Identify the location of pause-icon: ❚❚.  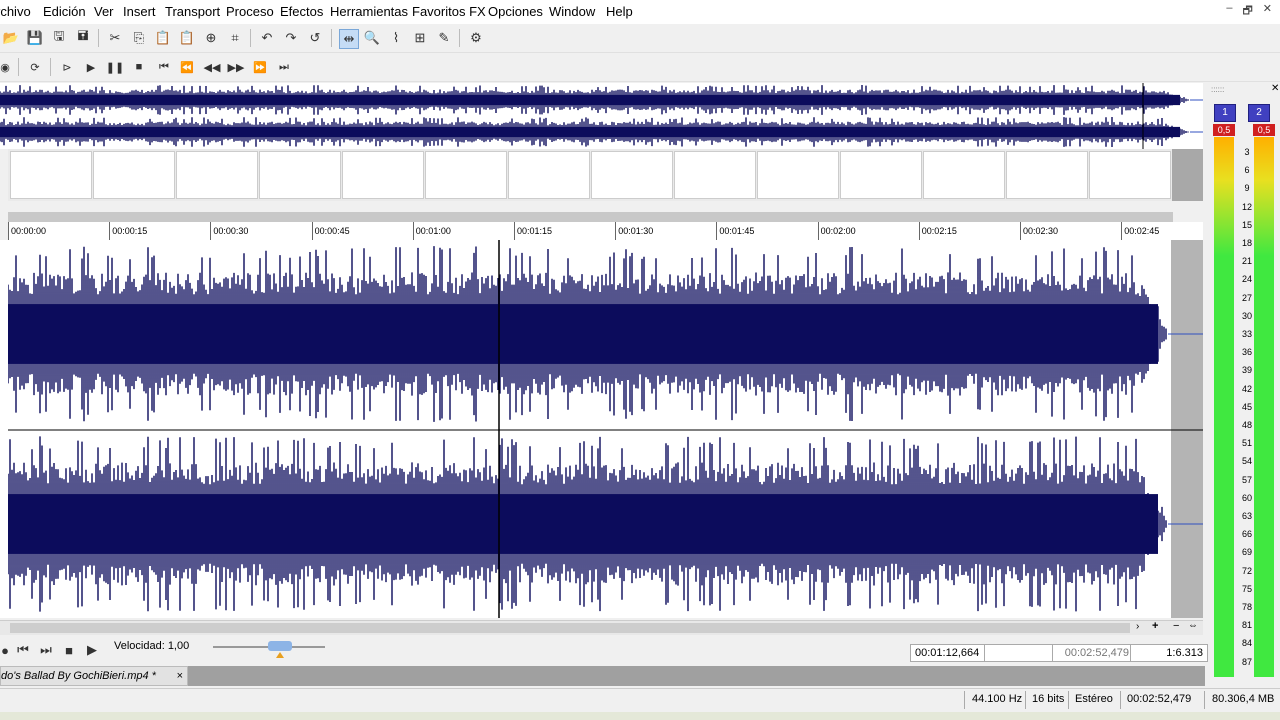
(115, 67).